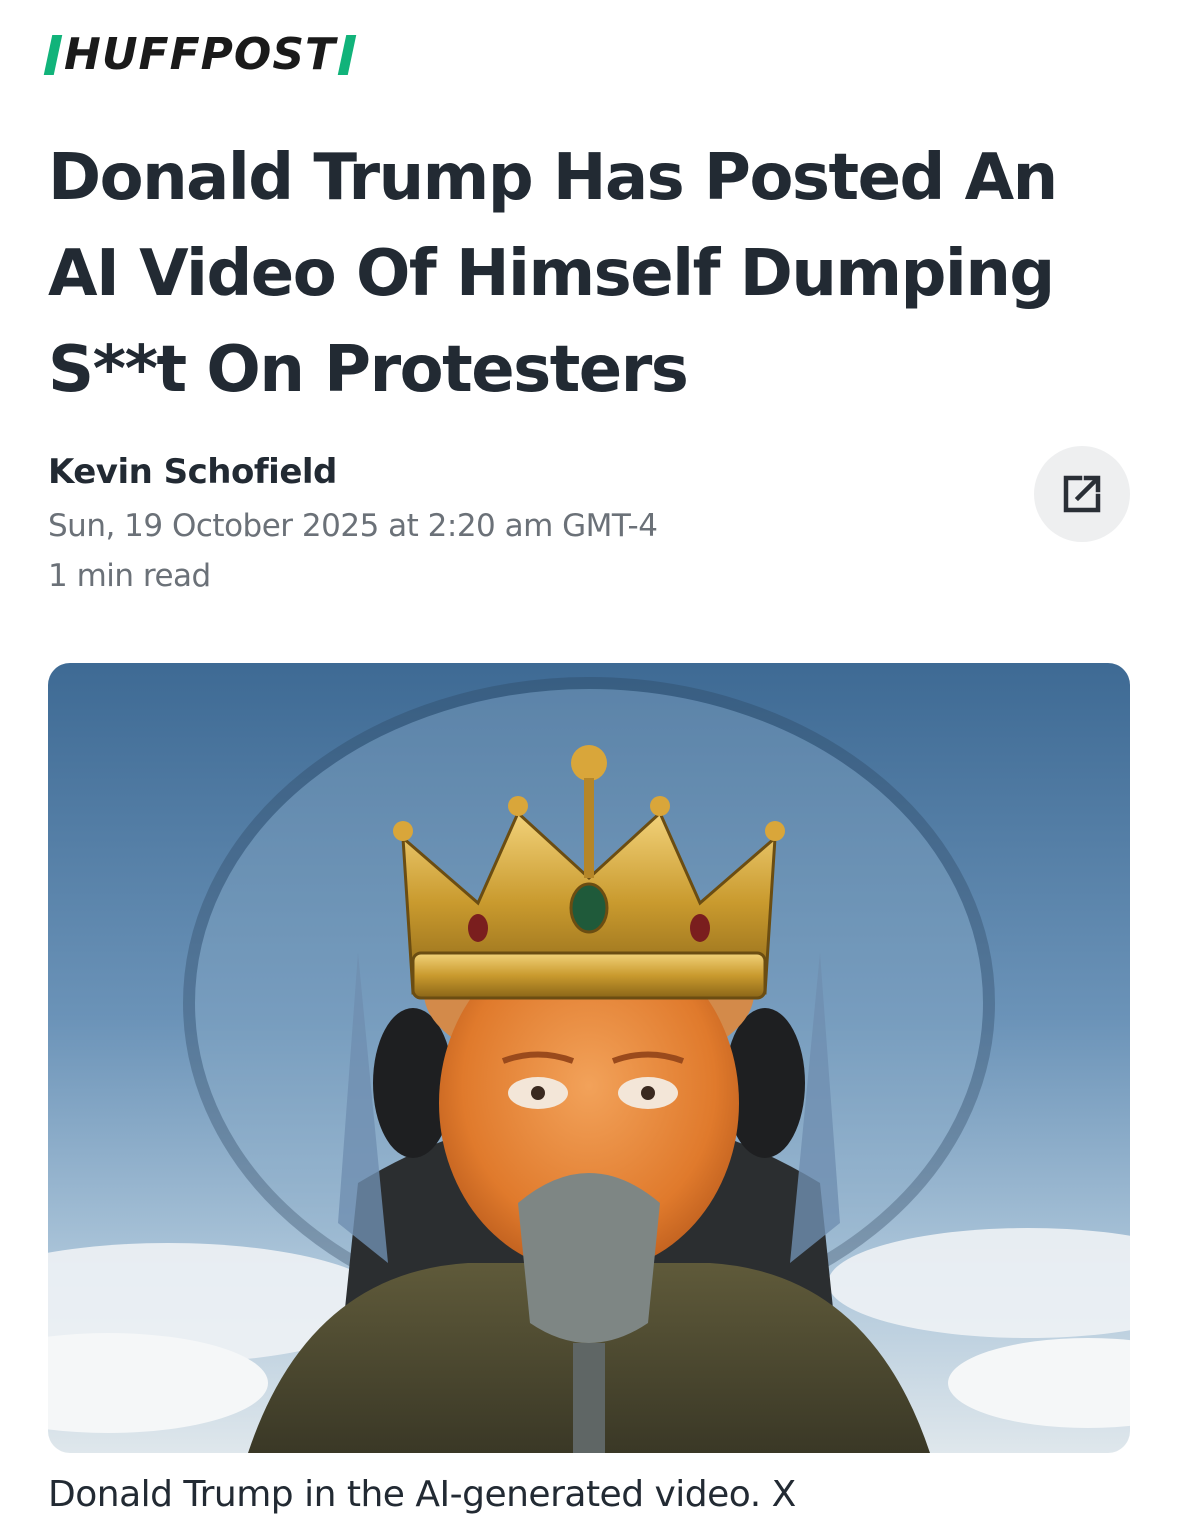  What do you see at coordinates (192, 472) in the screenshot?
I see `author-name: Kevin Schofield` at bounding box center [192, 472].